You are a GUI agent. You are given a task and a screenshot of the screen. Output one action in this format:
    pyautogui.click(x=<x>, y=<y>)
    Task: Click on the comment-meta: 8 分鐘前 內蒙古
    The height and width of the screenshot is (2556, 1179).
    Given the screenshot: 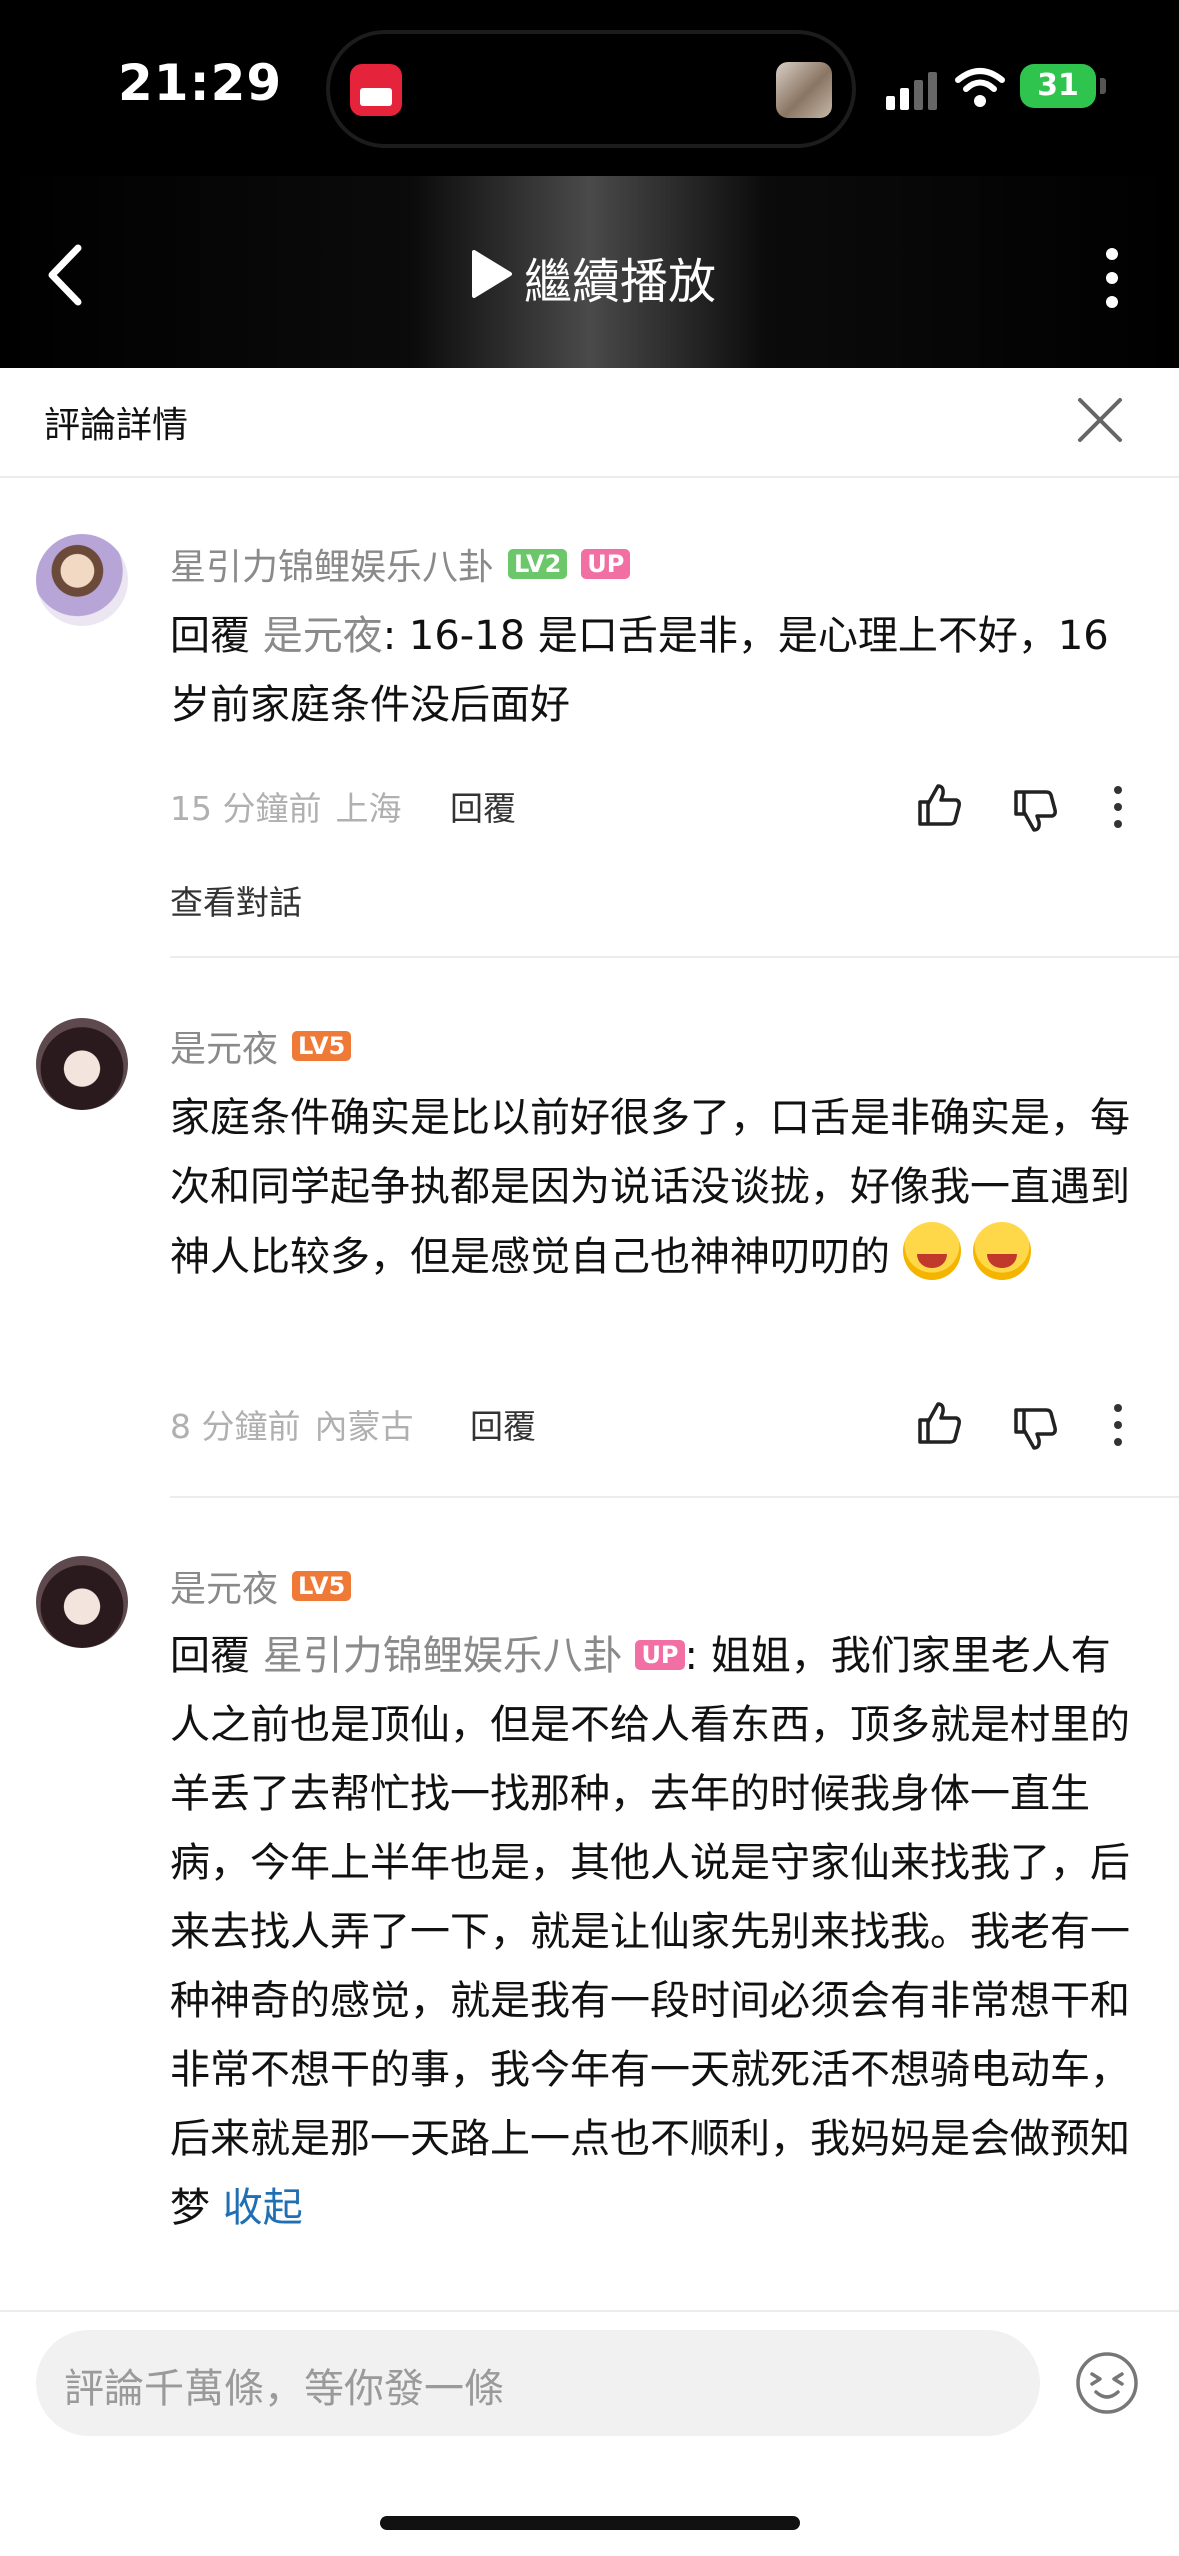 What is the action you would take?
    pyautogui.click(x=292, y=1424)
    